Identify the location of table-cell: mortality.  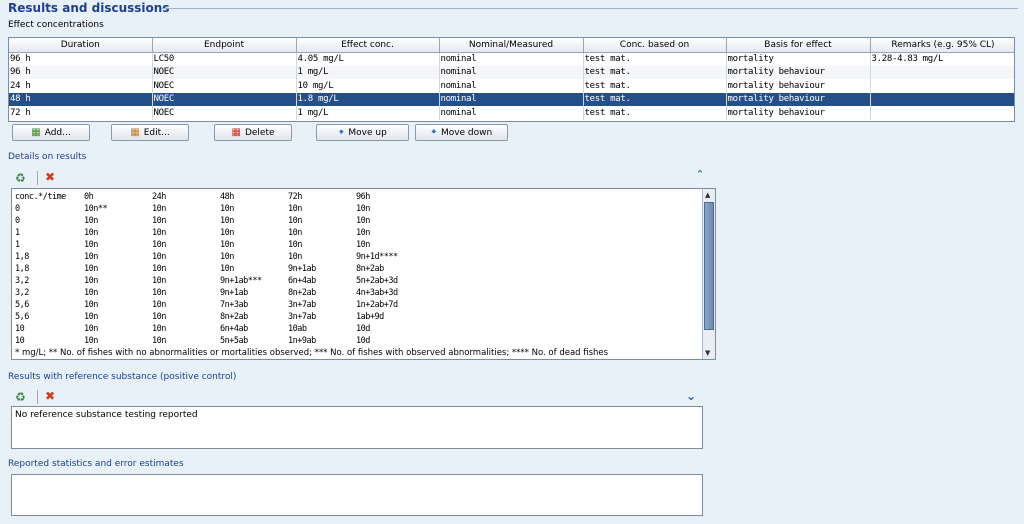
(798, 59).